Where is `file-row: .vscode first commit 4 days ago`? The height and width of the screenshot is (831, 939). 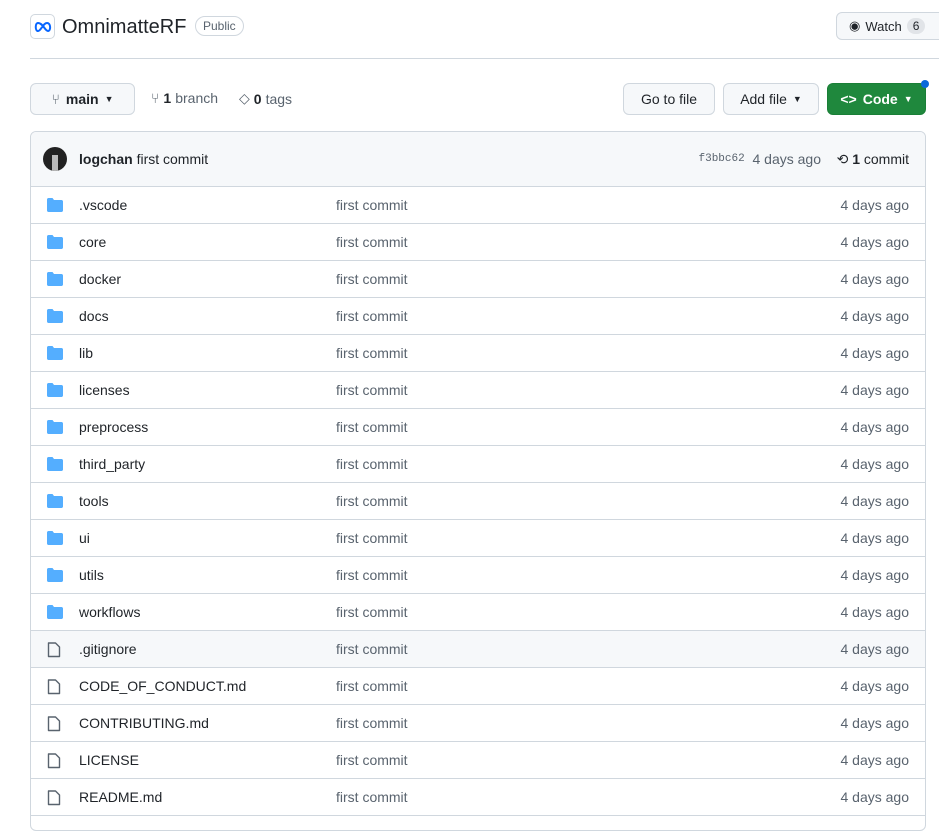 file-row: .vscode first commit 4 days ago is located at coordinates (478, 205).